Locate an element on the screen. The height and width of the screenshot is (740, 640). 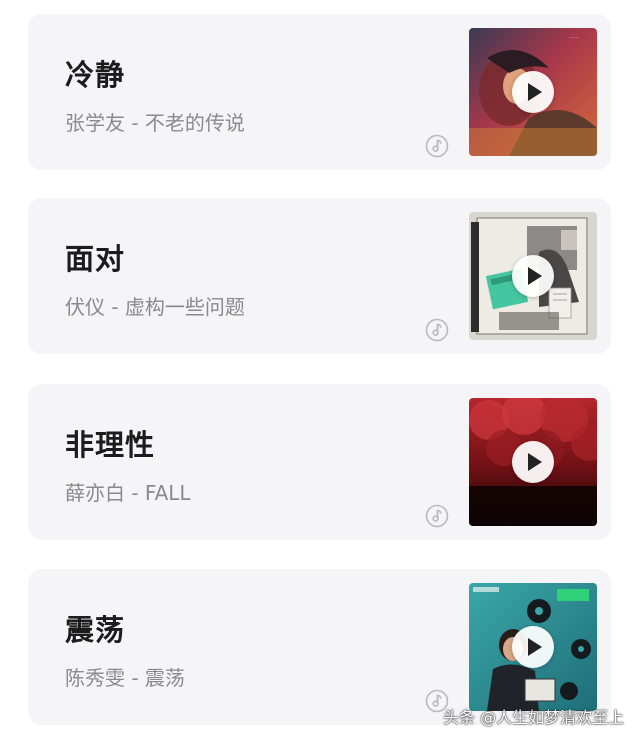
song-title: 震荡 is located at coordinates (95, 630).